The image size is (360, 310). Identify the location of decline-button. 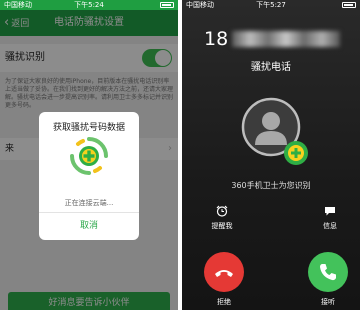
(224, 272).